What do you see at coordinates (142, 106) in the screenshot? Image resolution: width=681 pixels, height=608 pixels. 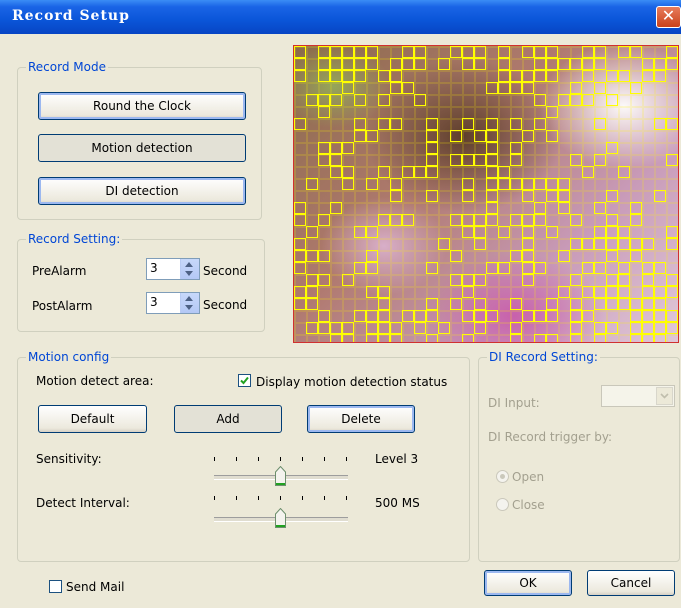 I see `round-the-clock-button: Round the Clock` at bounding box center [142, 106].